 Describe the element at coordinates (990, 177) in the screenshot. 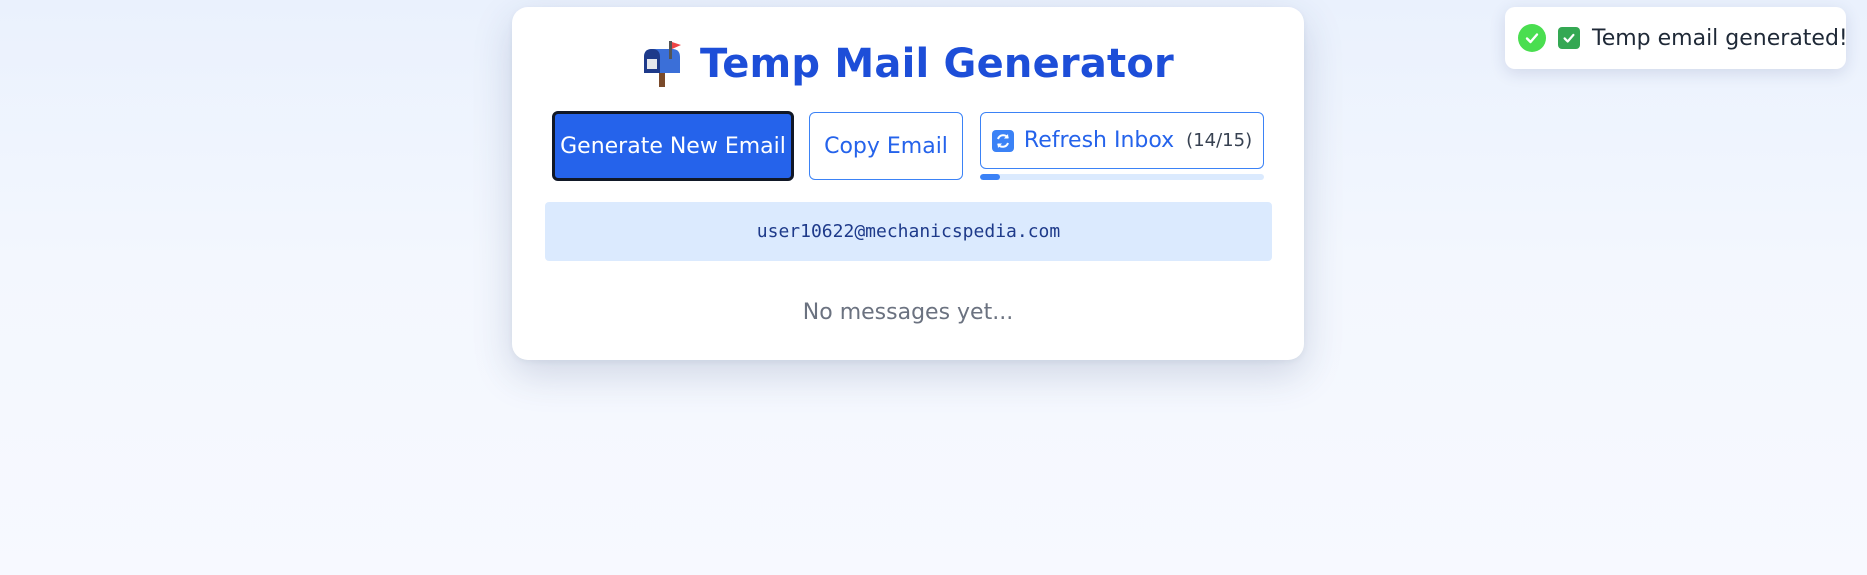

I see `refresh-progress-fill` at that location.